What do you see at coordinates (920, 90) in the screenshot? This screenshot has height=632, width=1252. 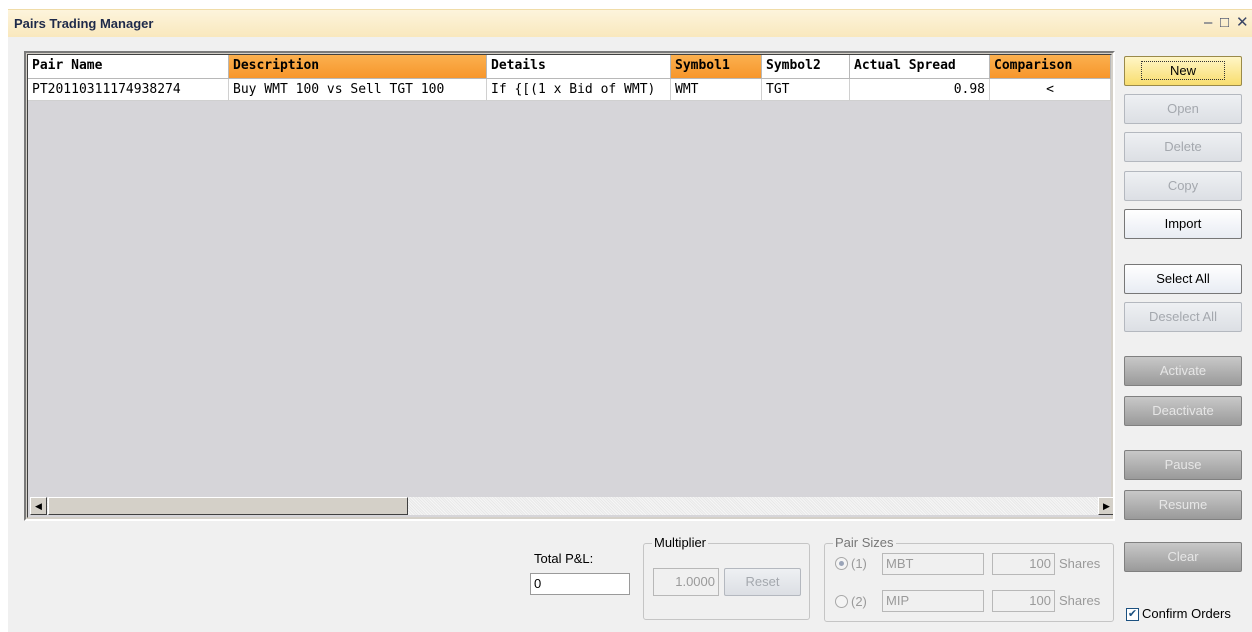 I see `cell-actual-spread: 0.98` at bounding box center [920, 90].